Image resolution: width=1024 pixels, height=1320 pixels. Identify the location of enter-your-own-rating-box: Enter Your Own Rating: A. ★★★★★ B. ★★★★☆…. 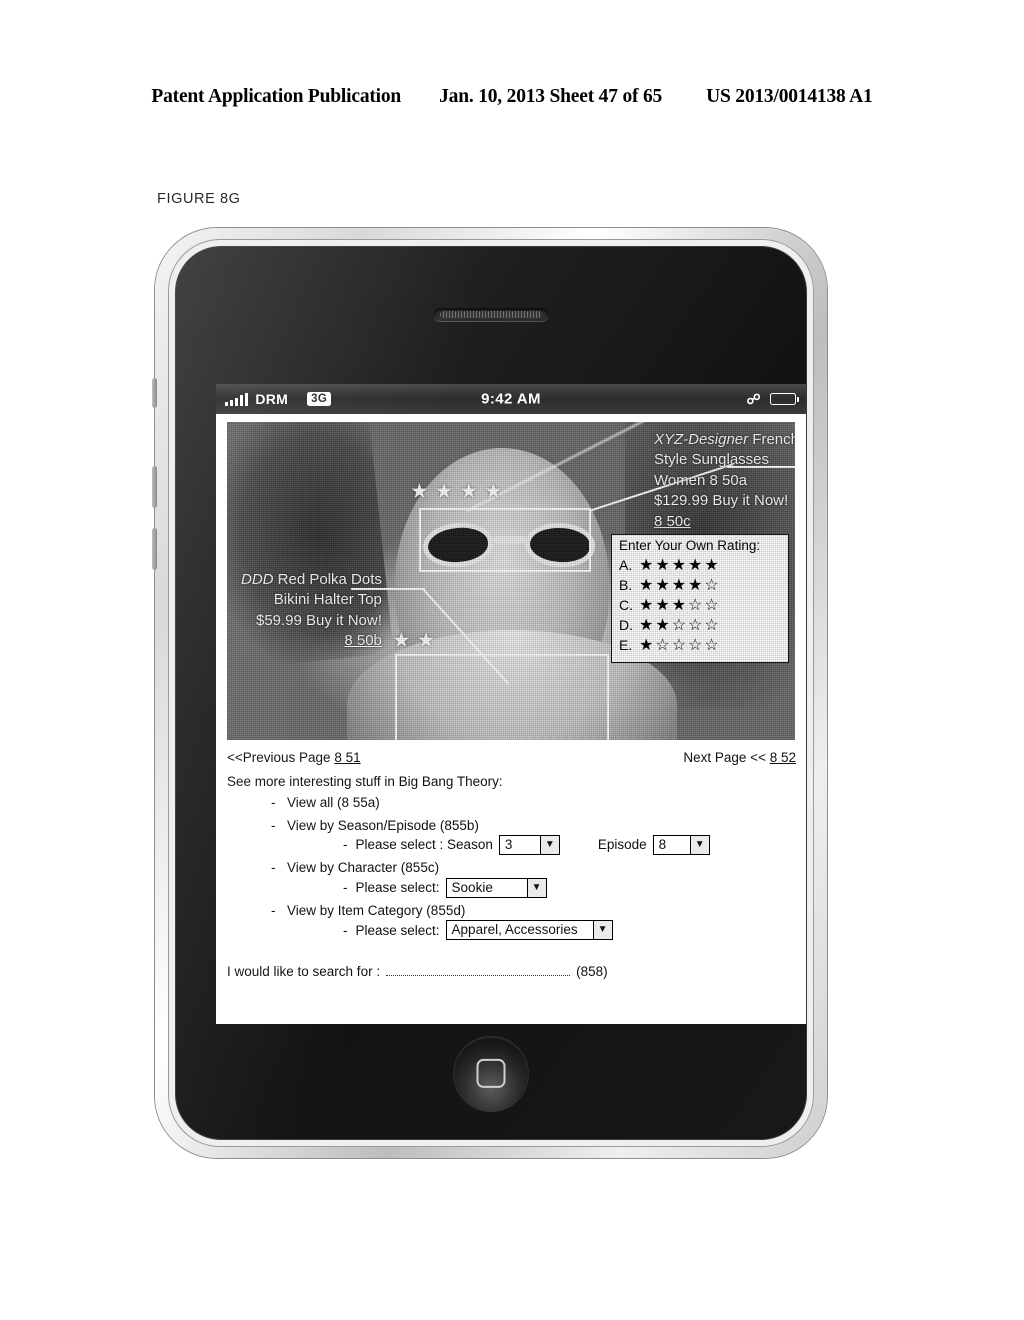
(700, 598).